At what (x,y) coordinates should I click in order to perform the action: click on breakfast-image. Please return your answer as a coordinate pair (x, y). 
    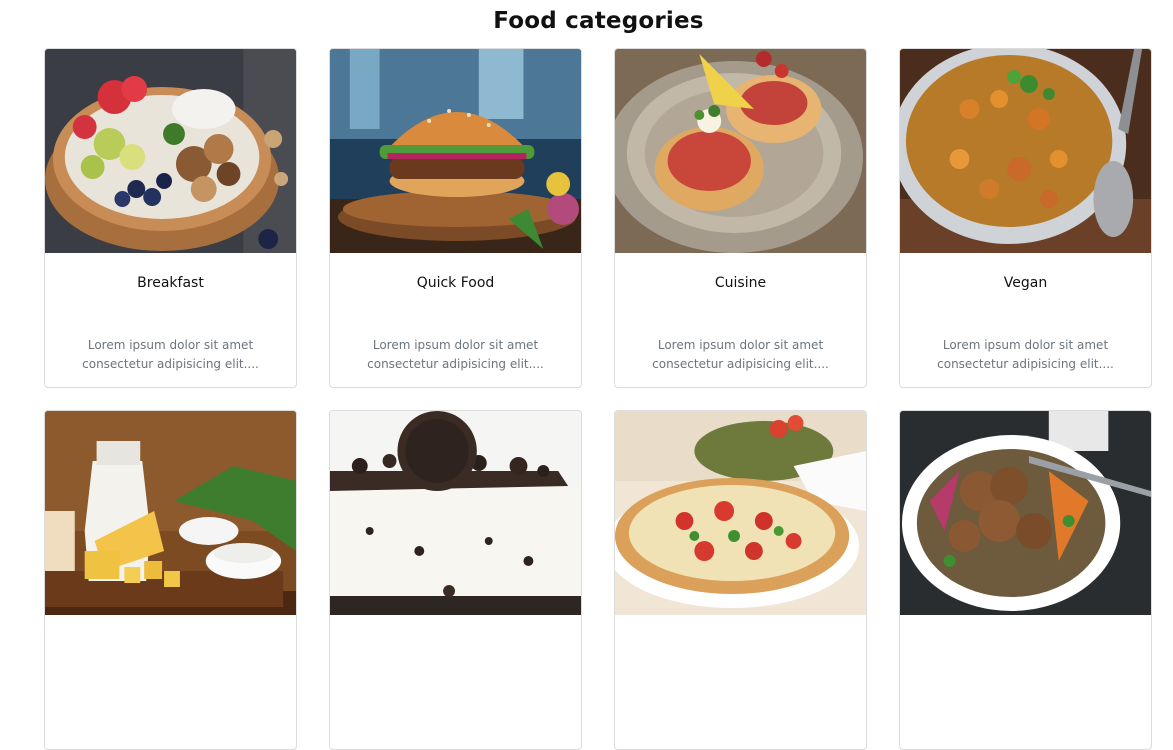
    Looking at the image, I should click on (170, 151).